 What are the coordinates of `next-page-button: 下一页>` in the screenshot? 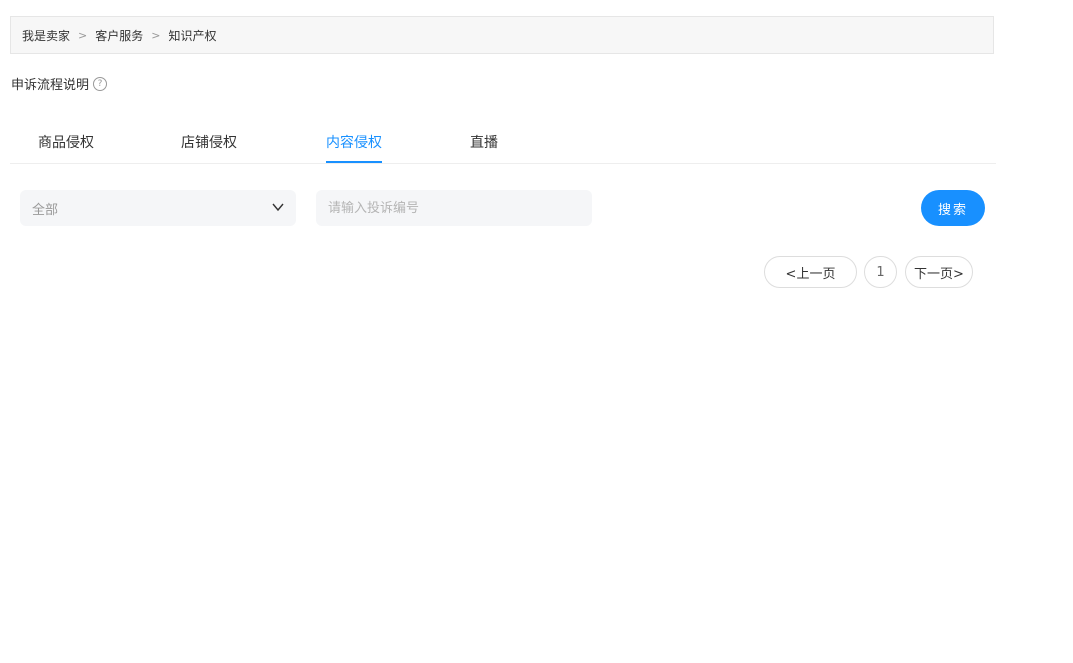 It's located at (939, 272).